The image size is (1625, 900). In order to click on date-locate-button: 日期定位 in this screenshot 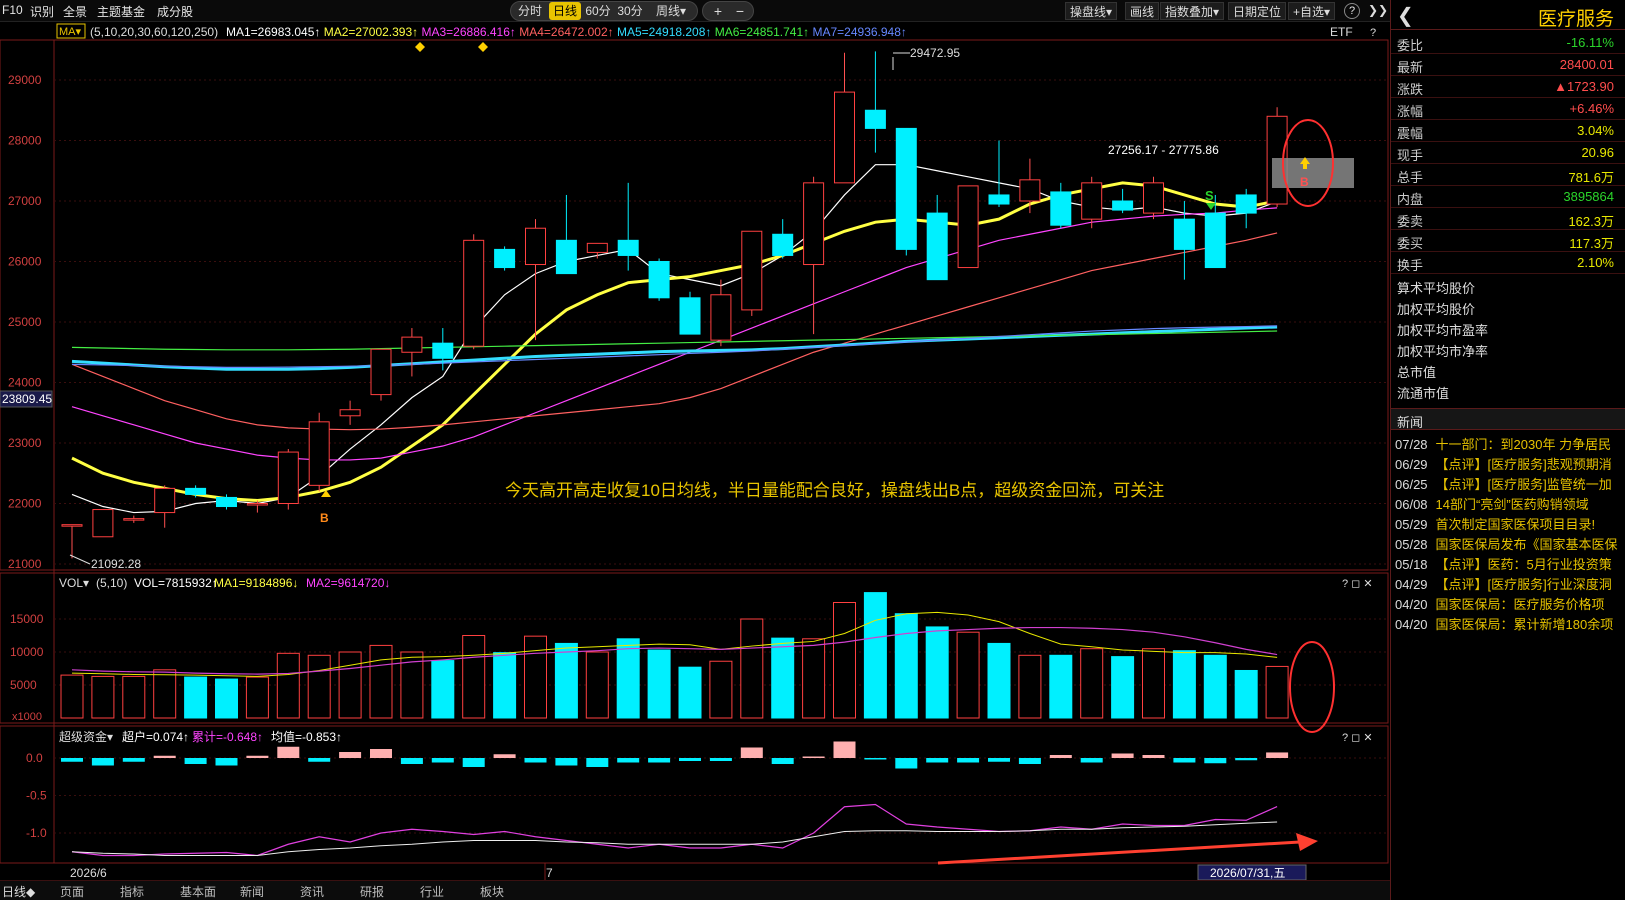, I will do `click(1257, 11)`.